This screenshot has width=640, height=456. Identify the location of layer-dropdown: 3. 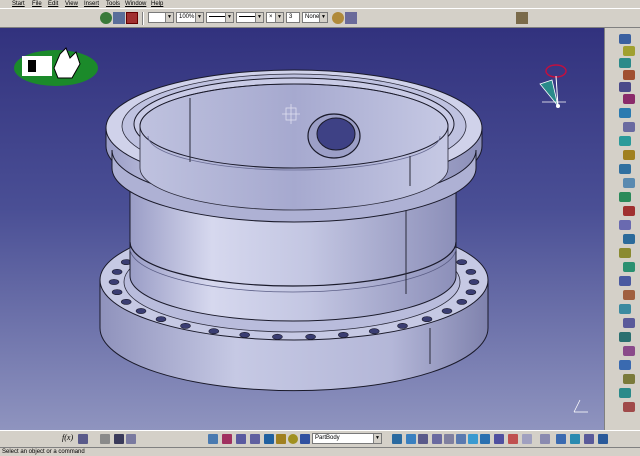
(293, 17).